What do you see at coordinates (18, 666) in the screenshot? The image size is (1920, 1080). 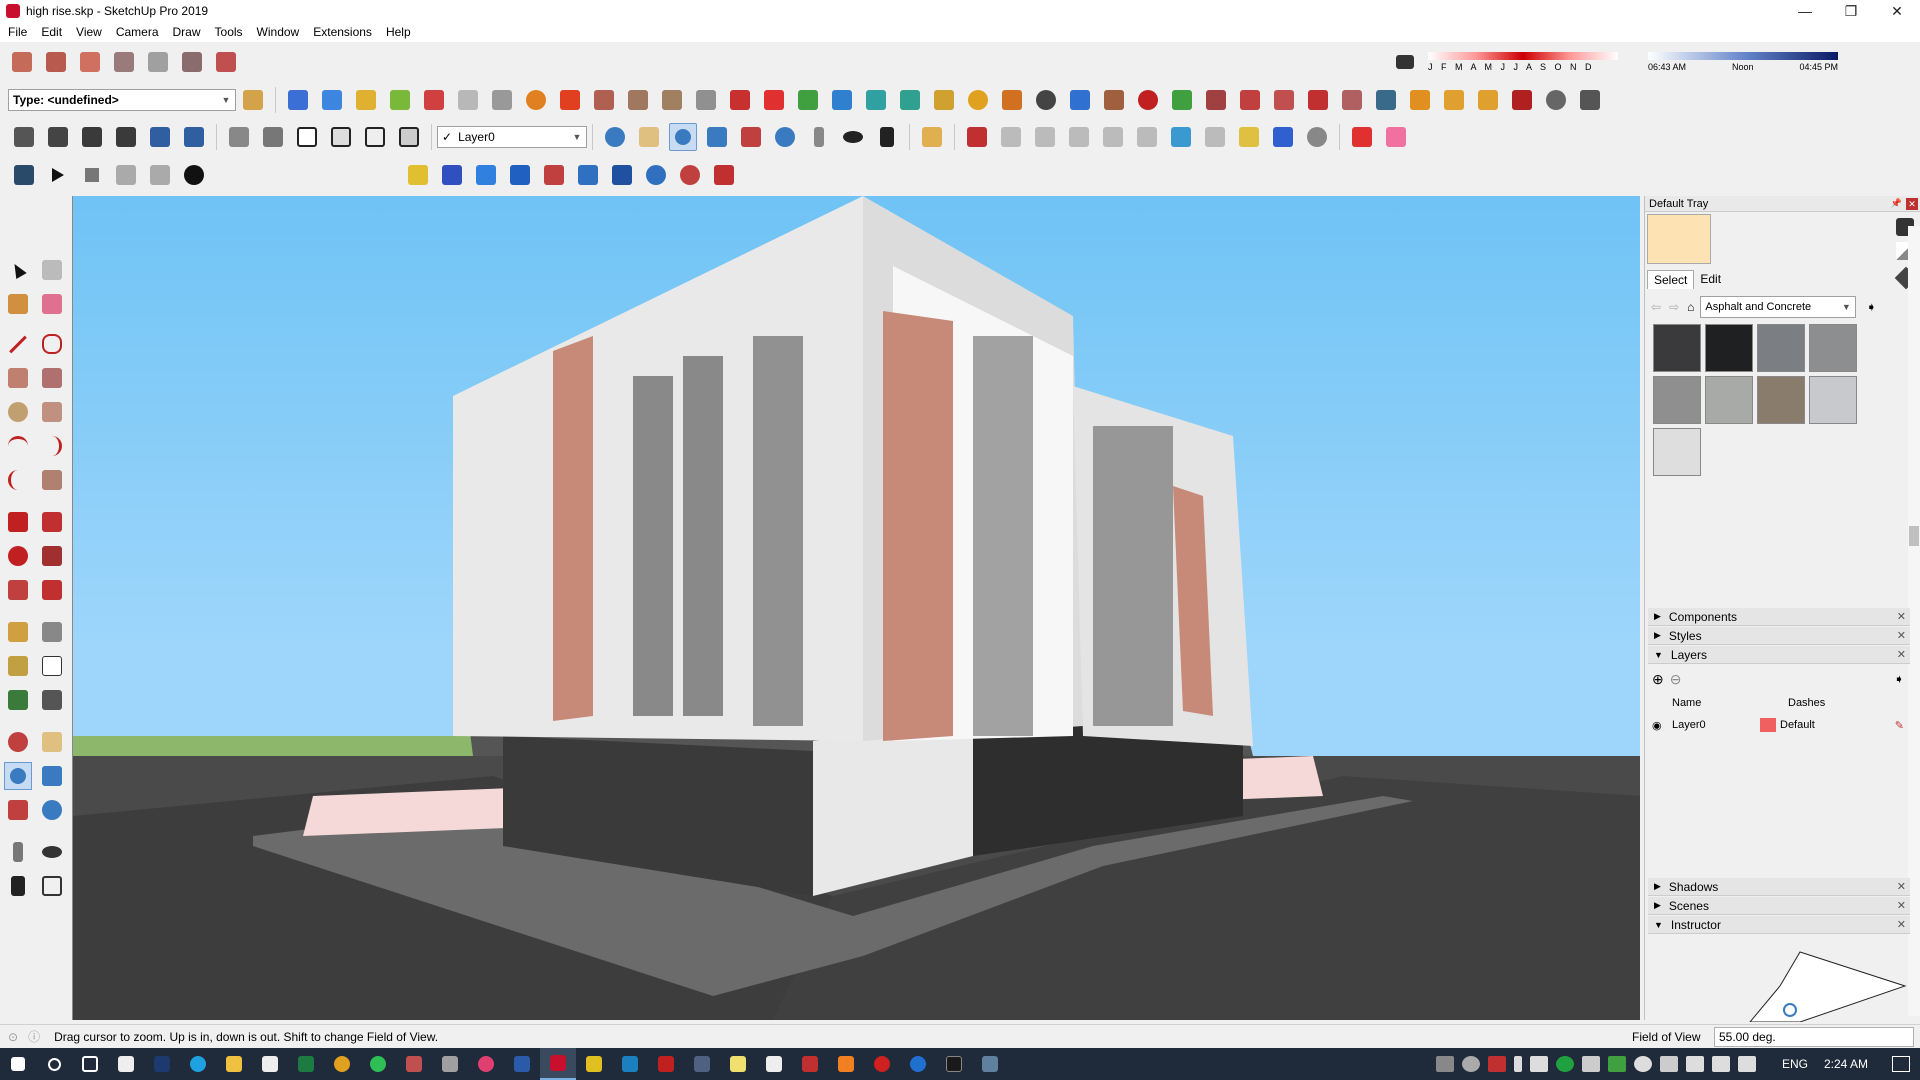 I see `protractor-icon` at bounding box center [18, 666].